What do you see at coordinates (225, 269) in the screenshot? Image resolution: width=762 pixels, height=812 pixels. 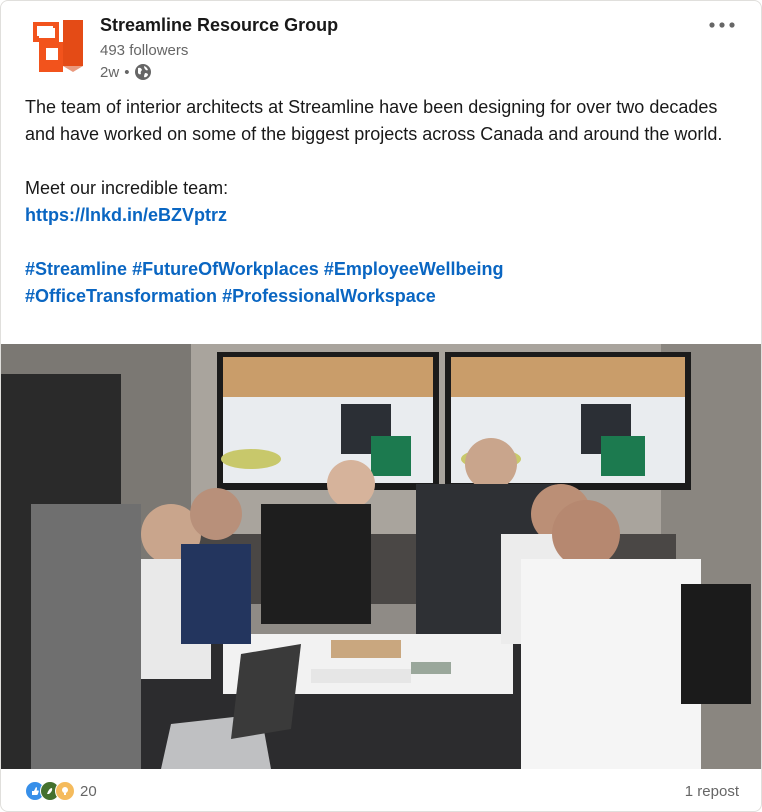 I see `hashtag-future-of-workplaces: #FutureOfWorkplaces` at bounding box center [225, 269].